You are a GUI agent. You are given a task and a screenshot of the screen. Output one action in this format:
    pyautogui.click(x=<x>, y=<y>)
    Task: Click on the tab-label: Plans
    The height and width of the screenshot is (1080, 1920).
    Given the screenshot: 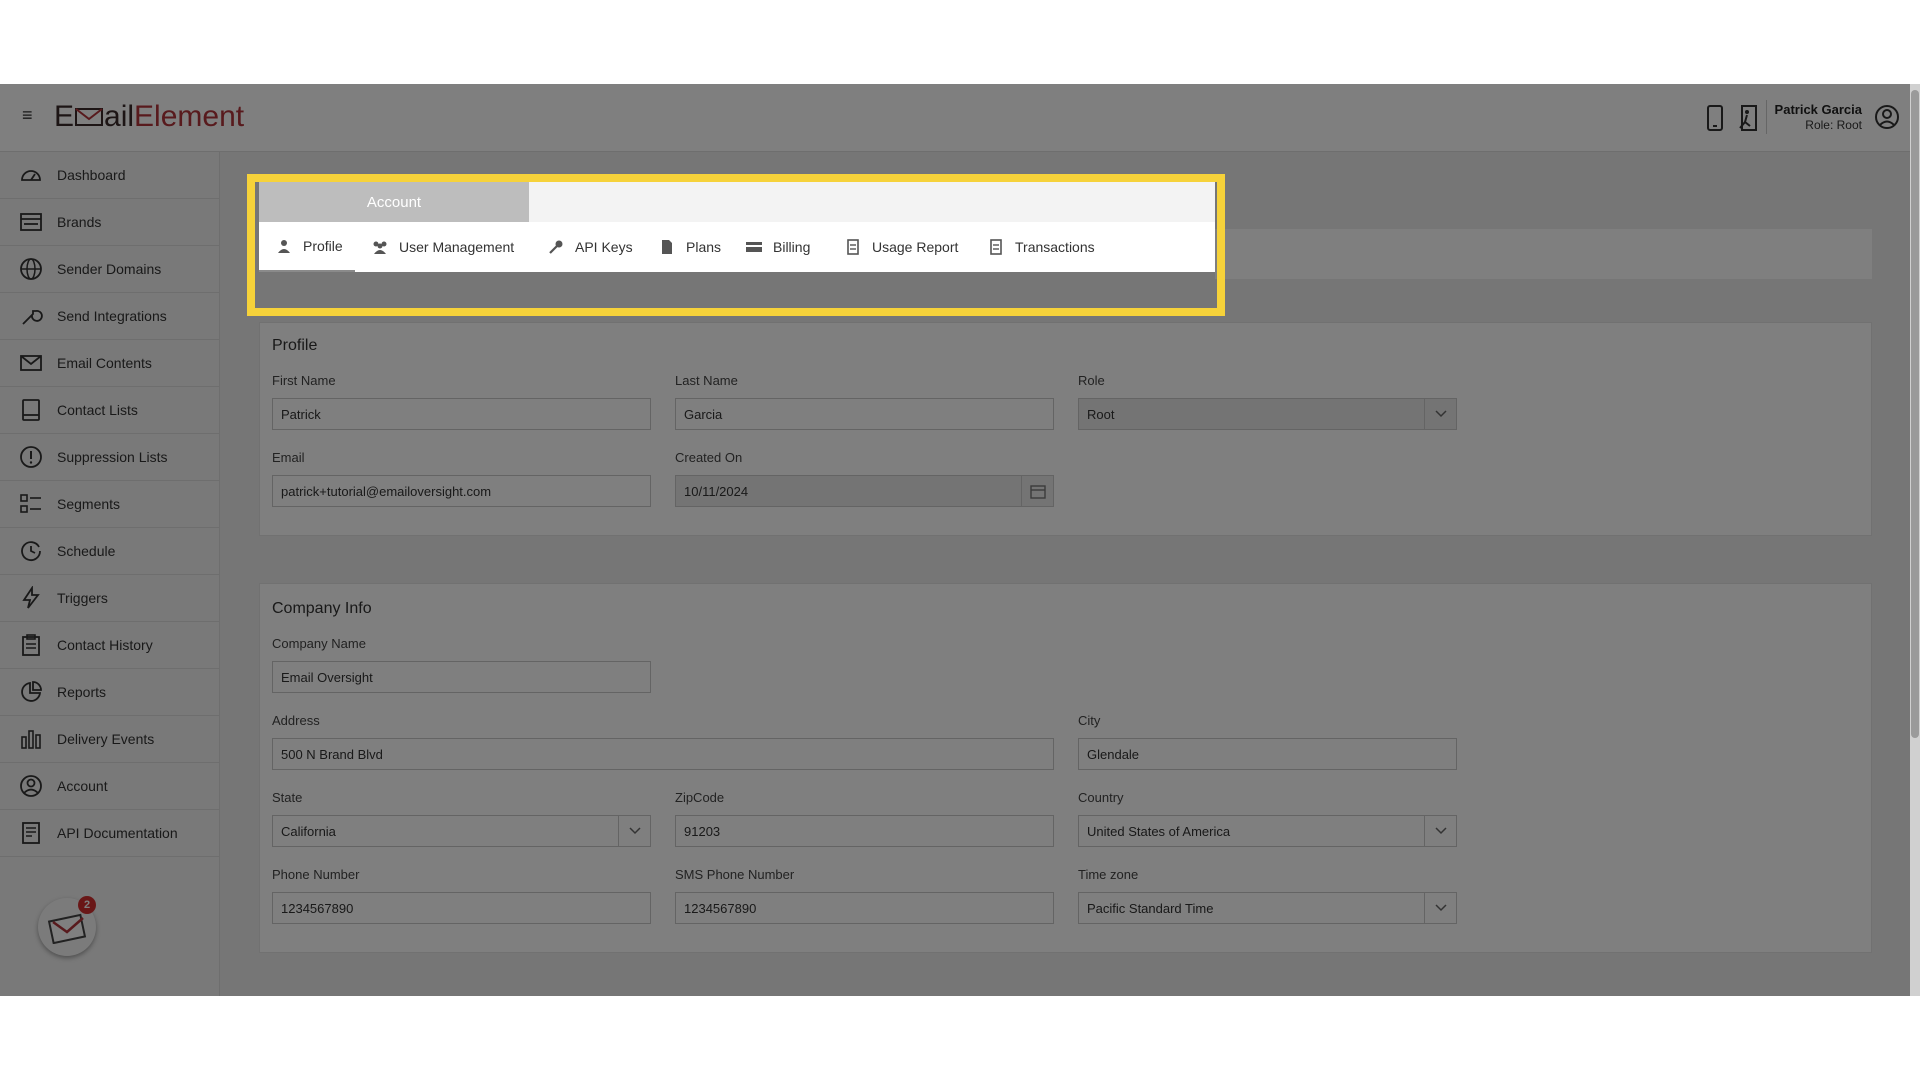 What is the action you would take?
    pyautogui.click(x=704, y=247)
    